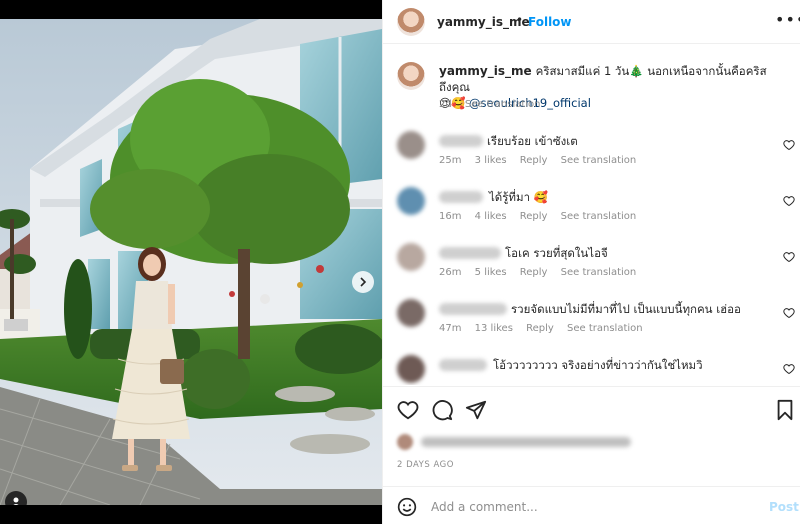 This screenshot has width=800, height=524. I want to click on comment-likes: 3 likes, so click(491, 160).